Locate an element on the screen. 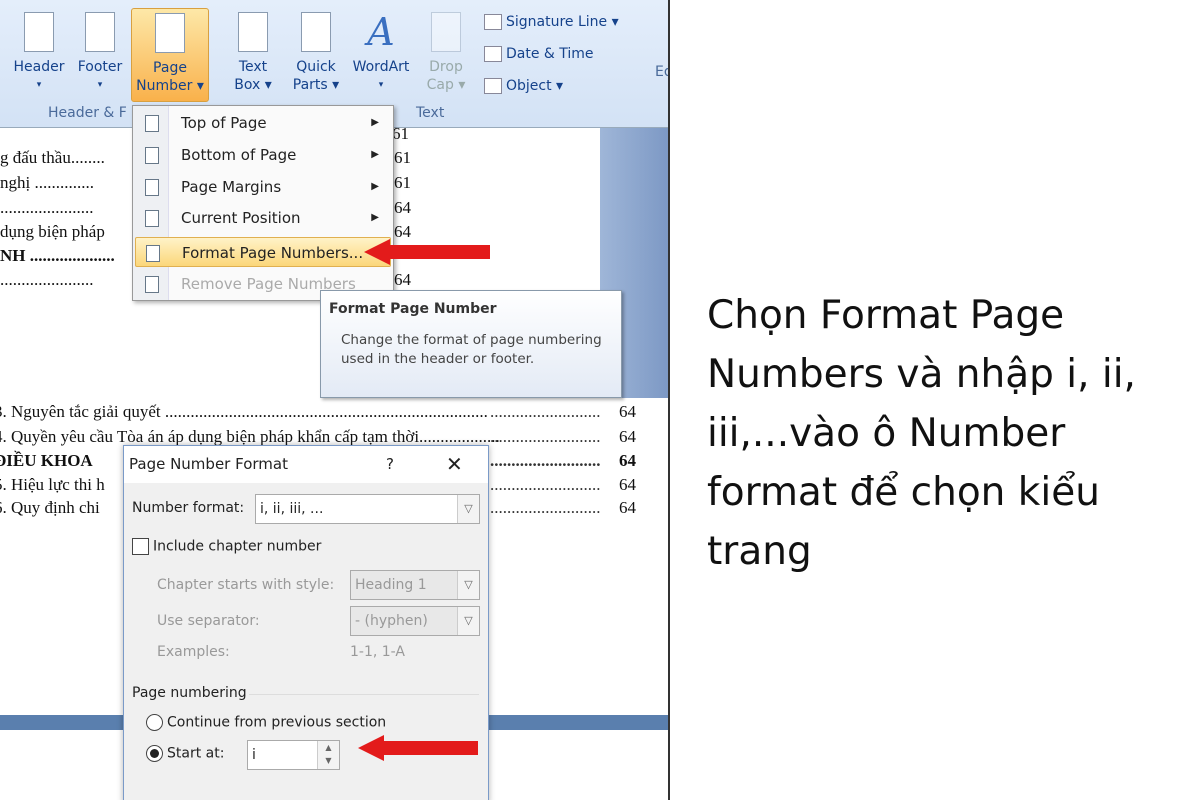  wordart-icon: A is located at coordinates (381, 32).